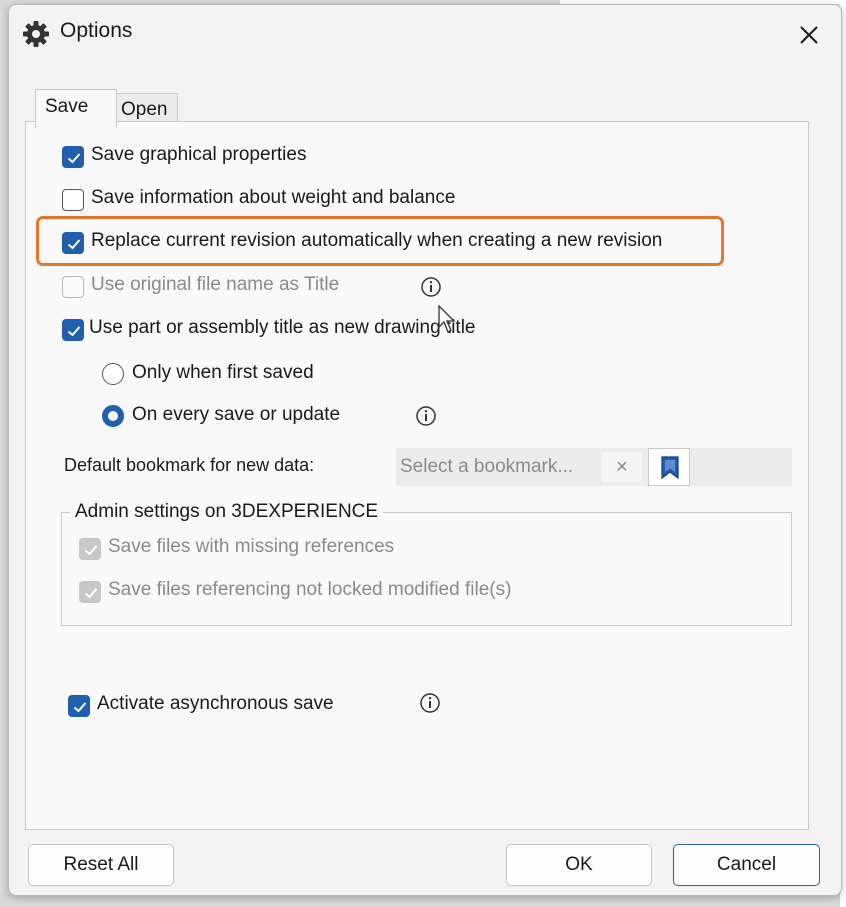 This screenshot has height=907, width=846. What do you see at coordinates (96, 30) in the screenshot?
I see `dialog-title: Options` at bounding box center [96, 30].